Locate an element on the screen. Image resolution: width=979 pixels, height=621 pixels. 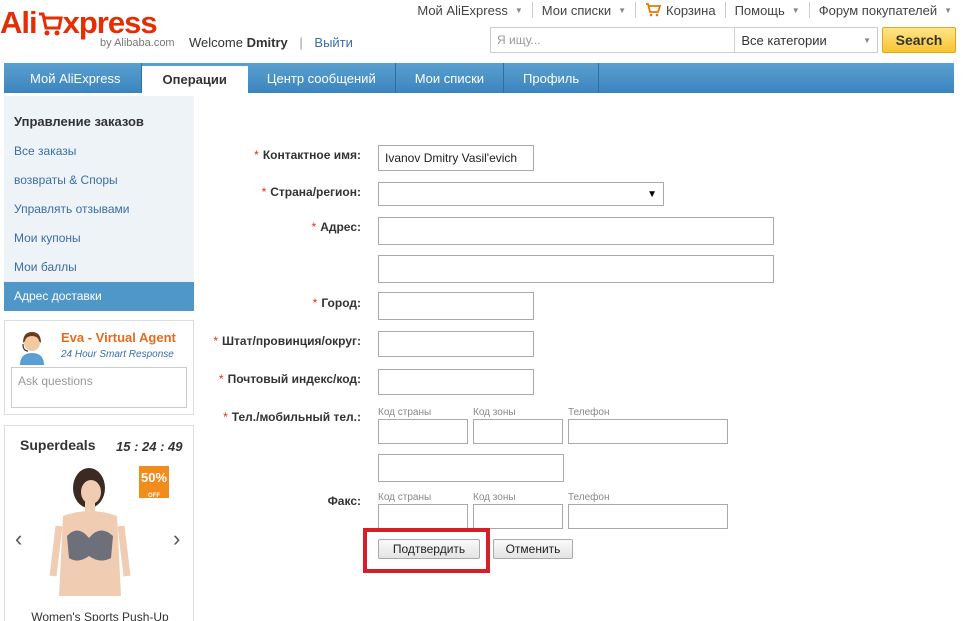
topnav-forum: Форум покупателей ▼ is located at coordinates (885, 10).